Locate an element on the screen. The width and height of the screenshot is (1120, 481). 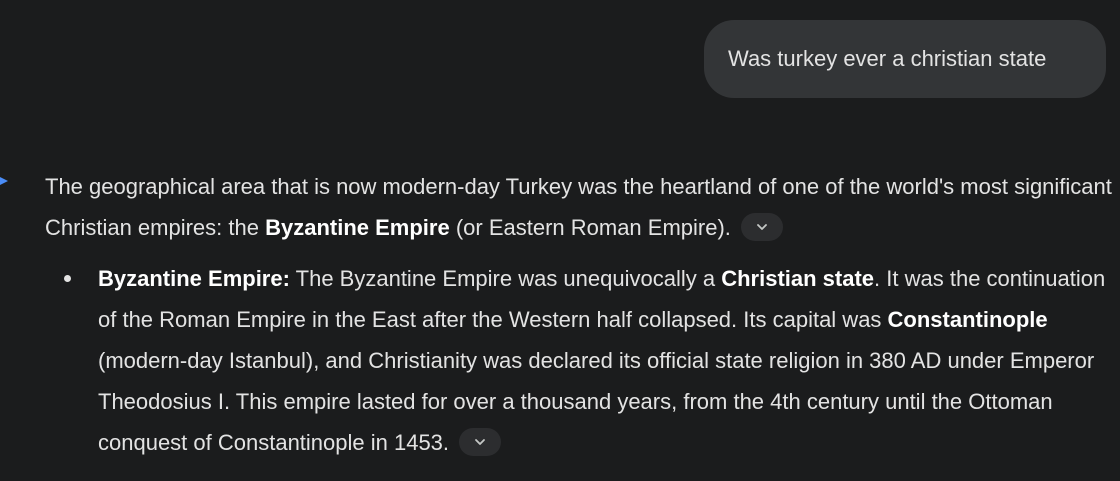
user-message-bubble: Was turkey ever a christian state is located at coordinates (905, 59).